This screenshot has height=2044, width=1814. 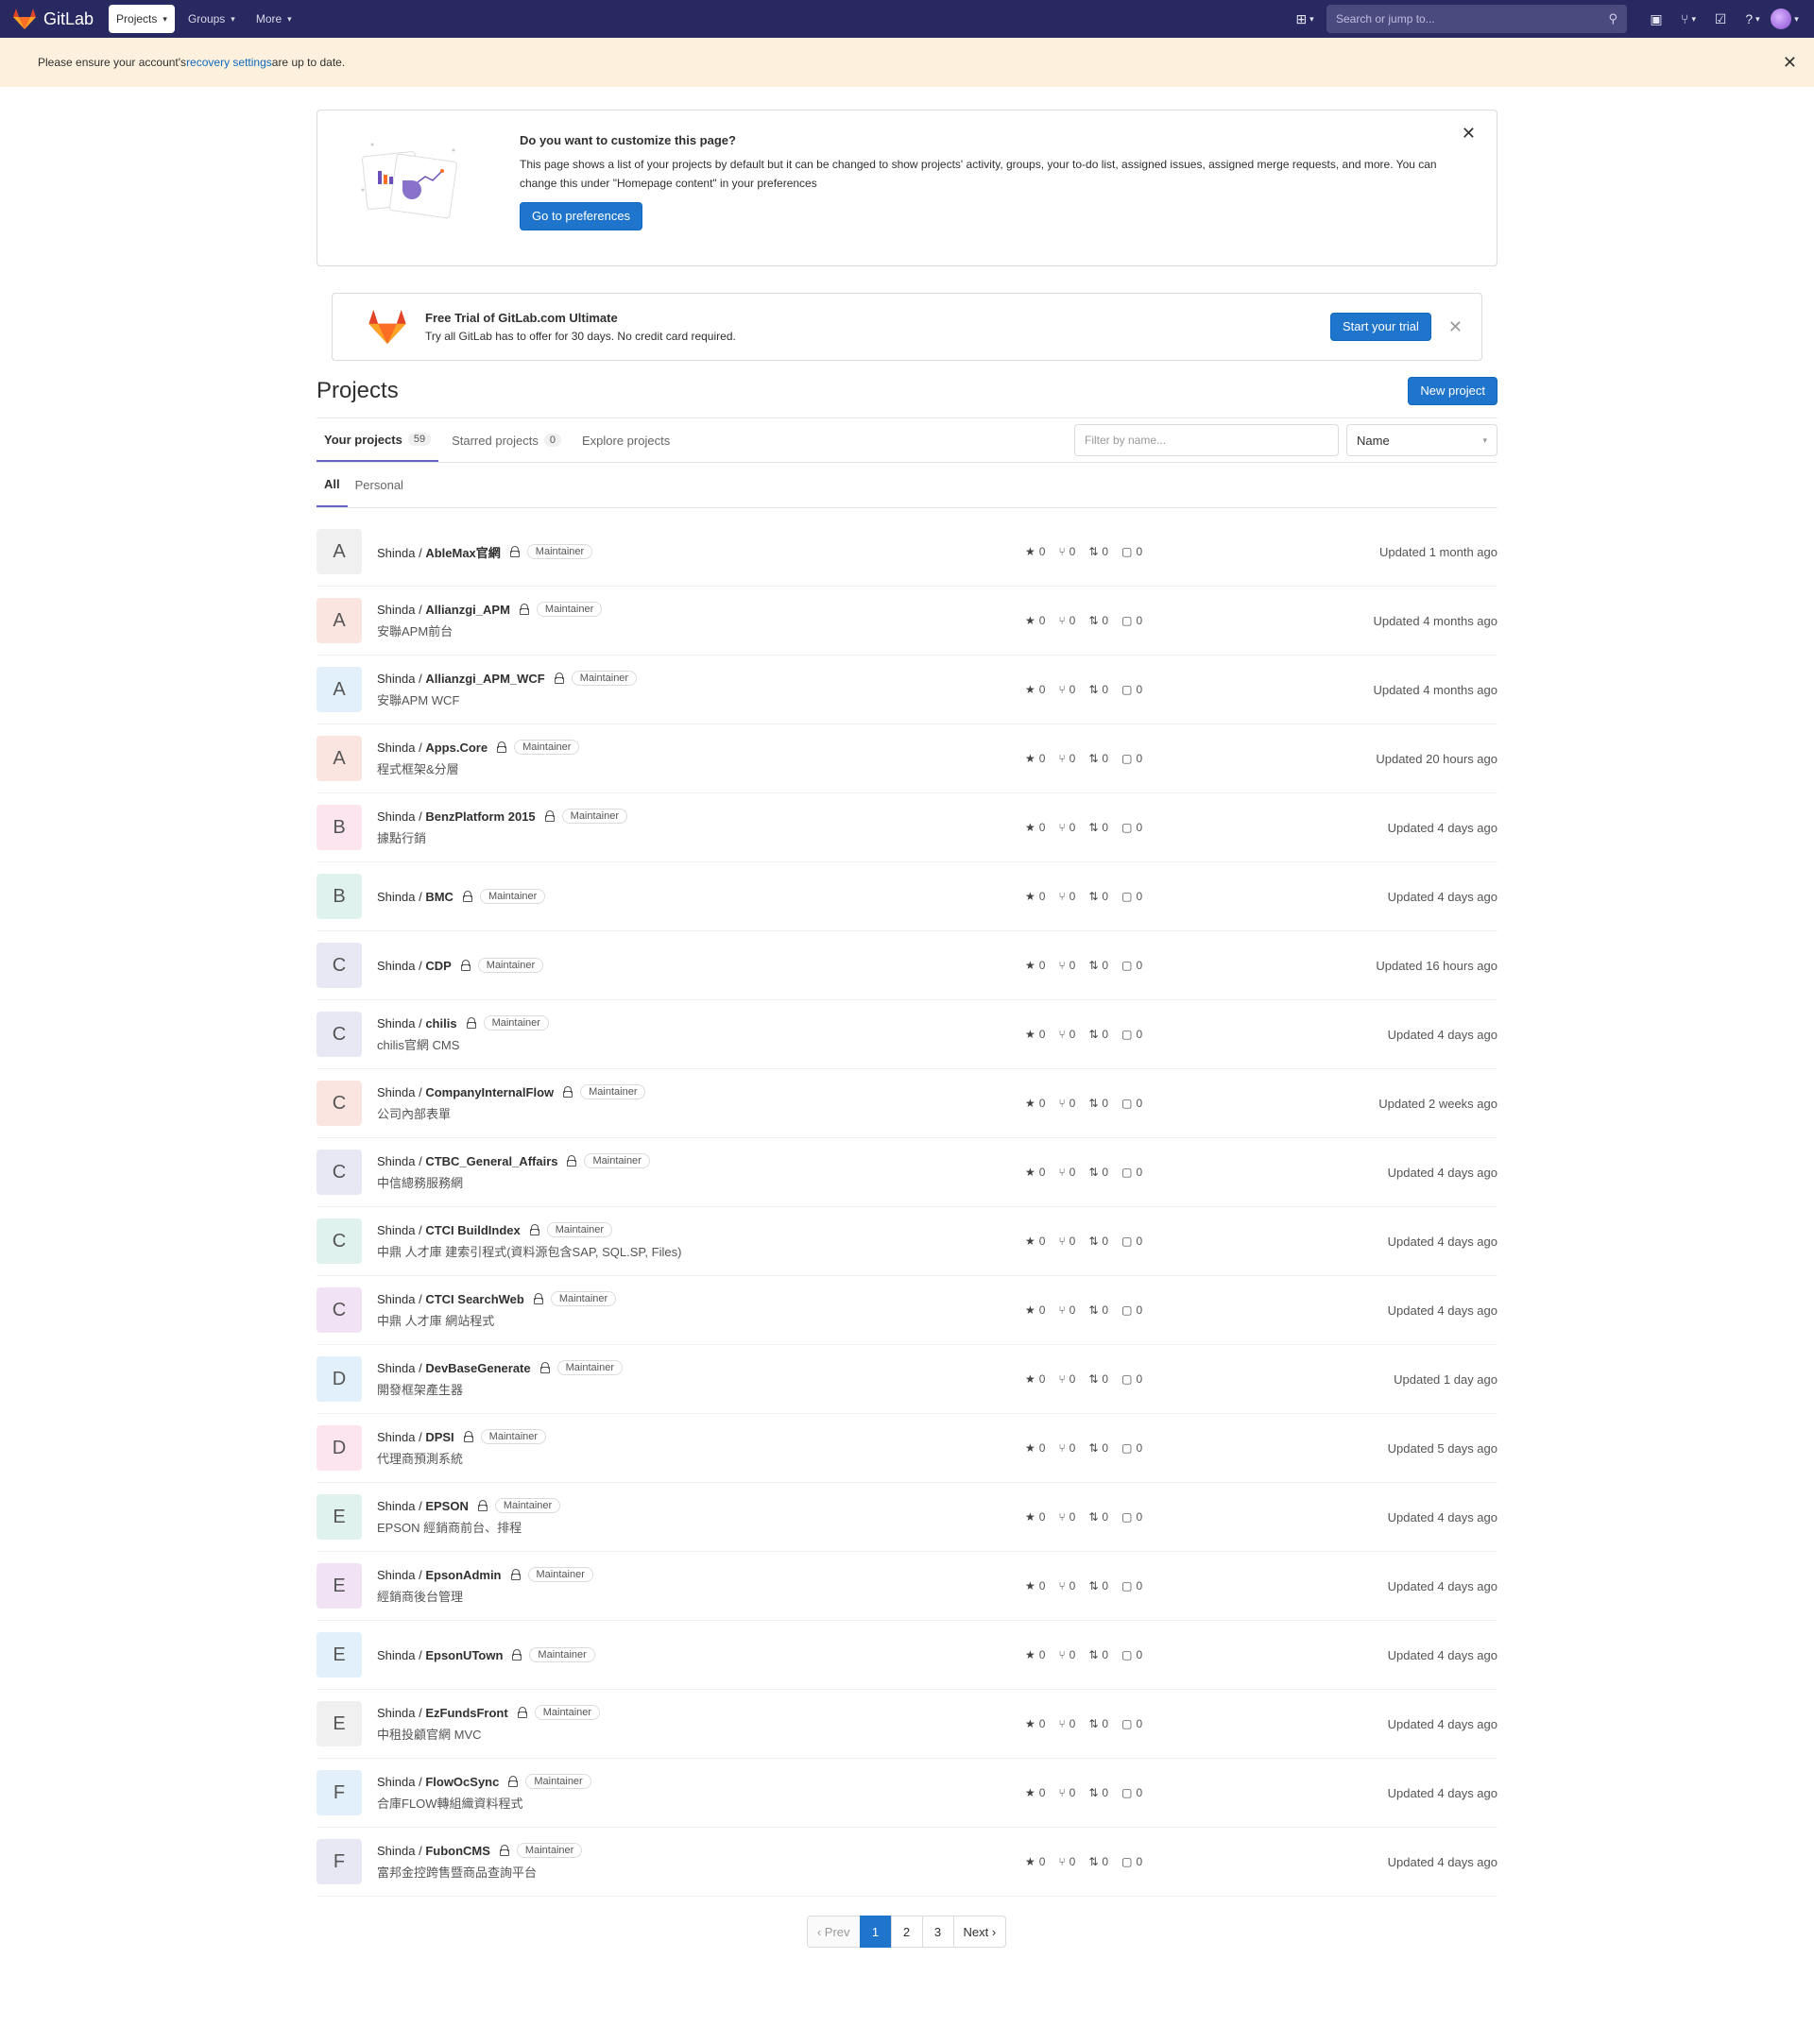 I want to click on nav-more: More ▾, so click(x=274, y=19).